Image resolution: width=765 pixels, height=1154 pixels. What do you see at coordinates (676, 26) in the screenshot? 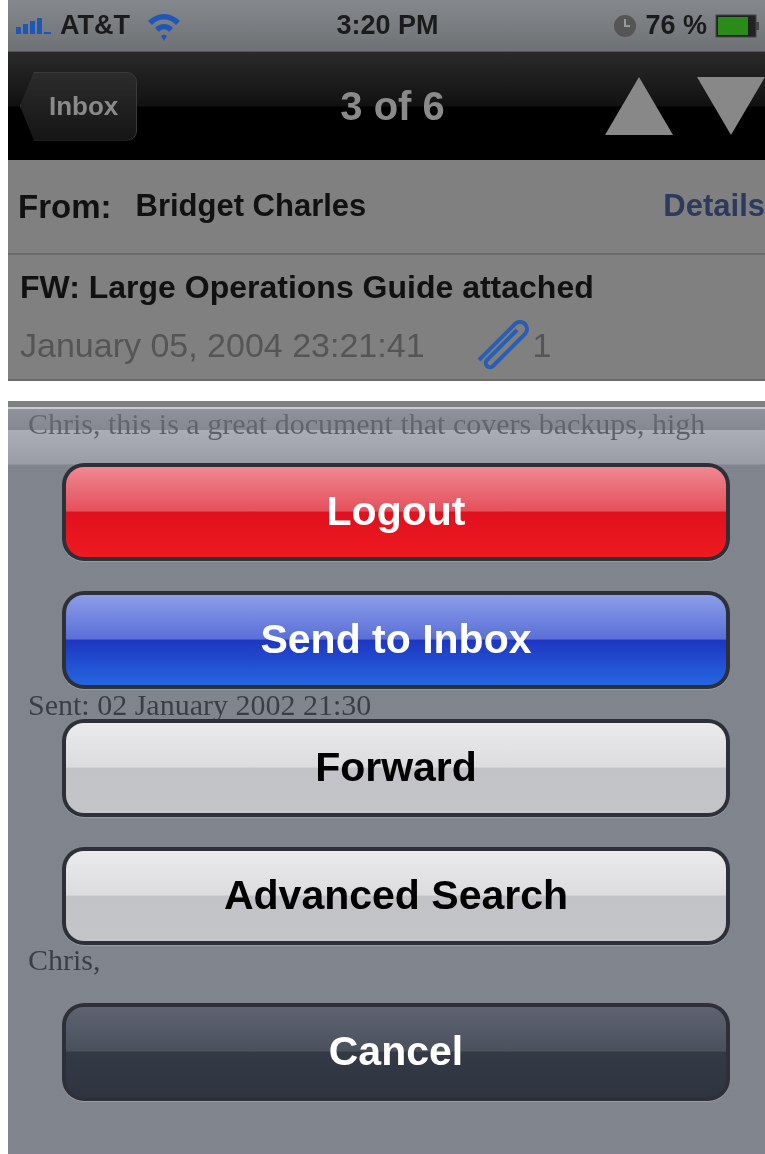
I see `battery-percent: 76 %` at bounding box center [676, 26].